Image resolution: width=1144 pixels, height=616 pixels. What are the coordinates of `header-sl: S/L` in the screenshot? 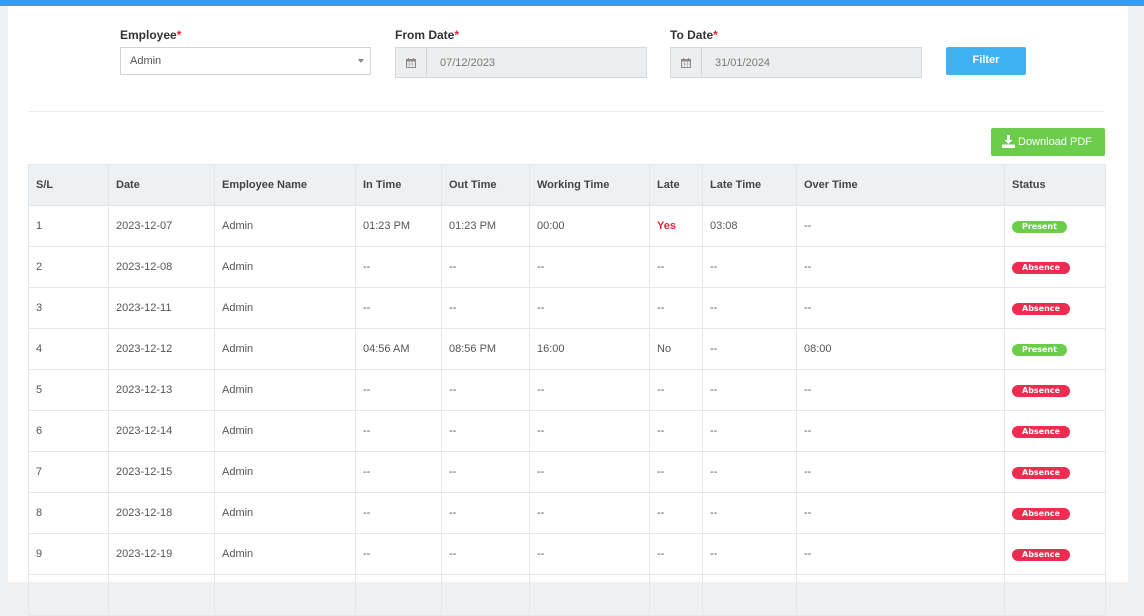 It's located at (68, 185).